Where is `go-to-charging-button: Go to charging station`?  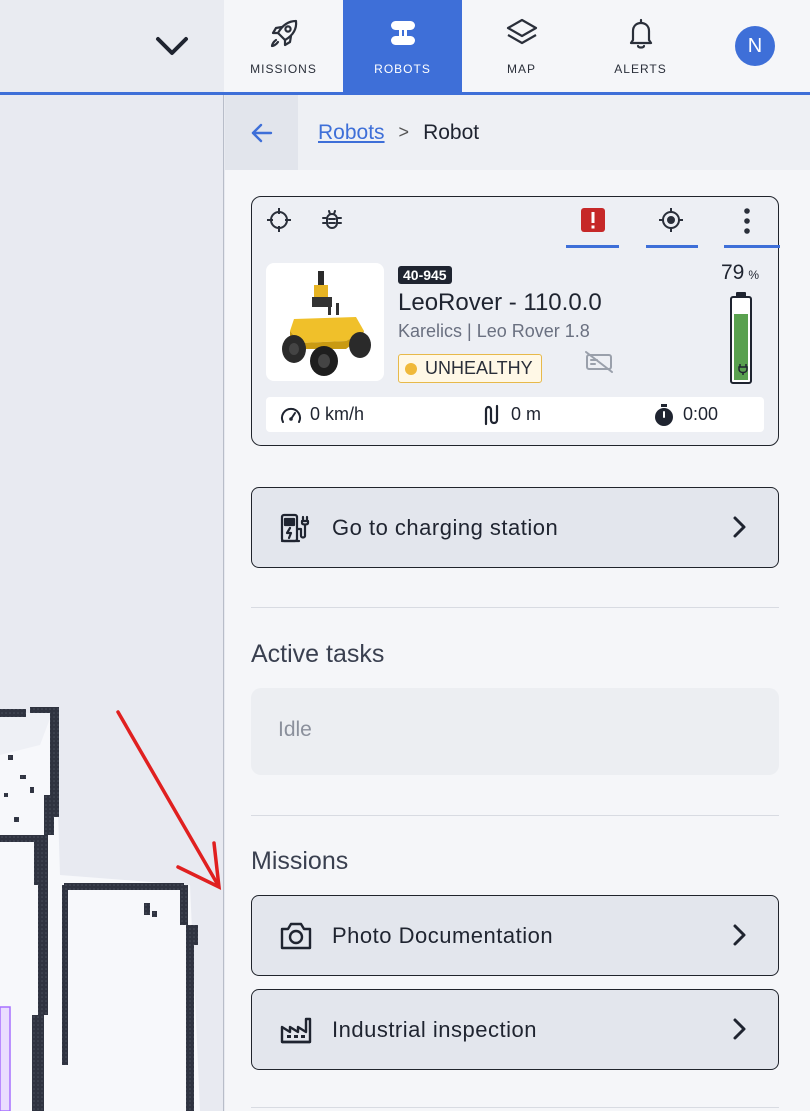 go-to-charging-button: Go to charging station is located at coordinates (515, 527).